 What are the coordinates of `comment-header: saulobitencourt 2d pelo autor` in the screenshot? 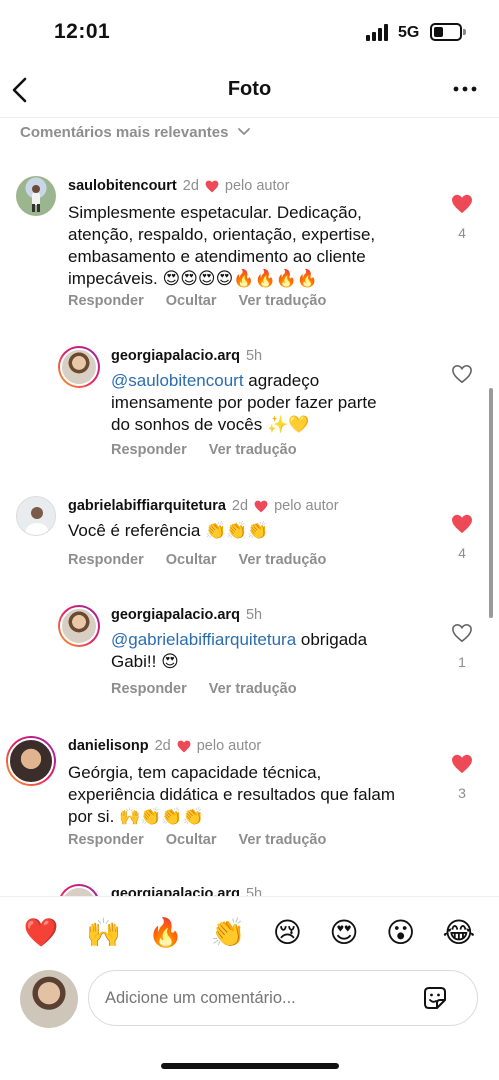 It's located at (178, 186).